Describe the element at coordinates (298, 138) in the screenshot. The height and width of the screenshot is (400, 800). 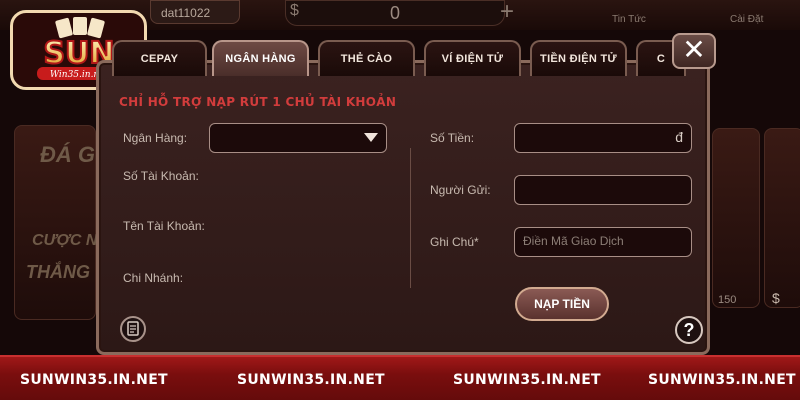
I see `bank-select` at that location.